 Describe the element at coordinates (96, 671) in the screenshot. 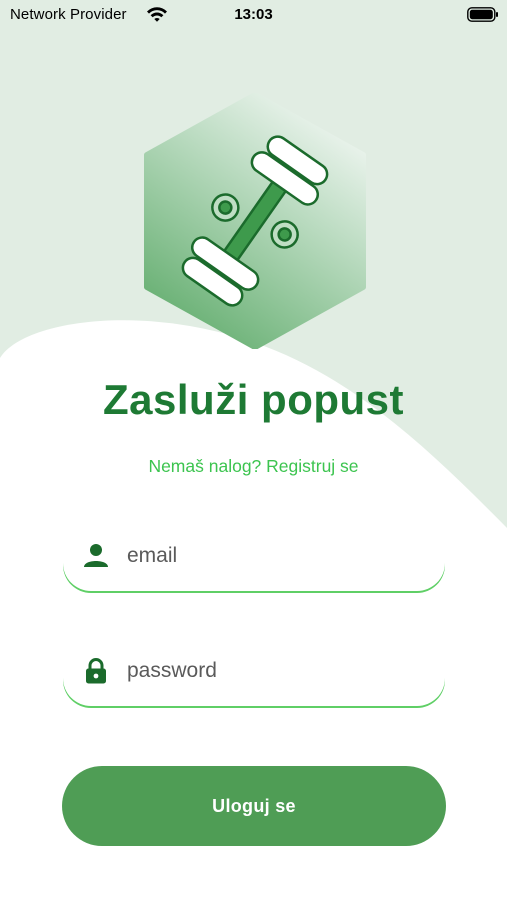

I see `lock-icon` at that location.